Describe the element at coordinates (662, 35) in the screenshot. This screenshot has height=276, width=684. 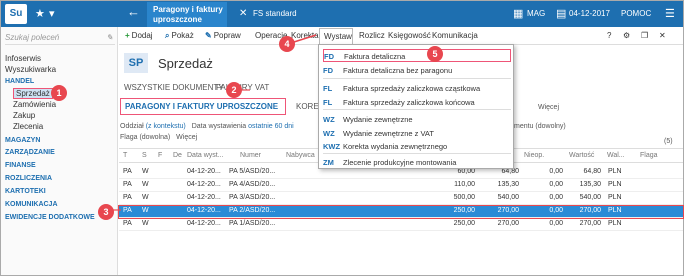
I see `close-icon: ✕` at that location.